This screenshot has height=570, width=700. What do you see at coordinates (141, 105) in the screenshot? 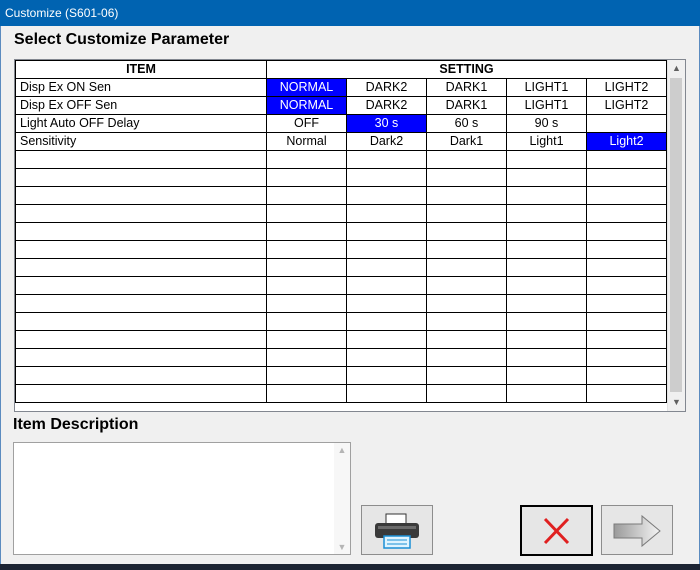
I see `item-cell: Disp Ex OFF Sen` at bounding box center [141, 105].